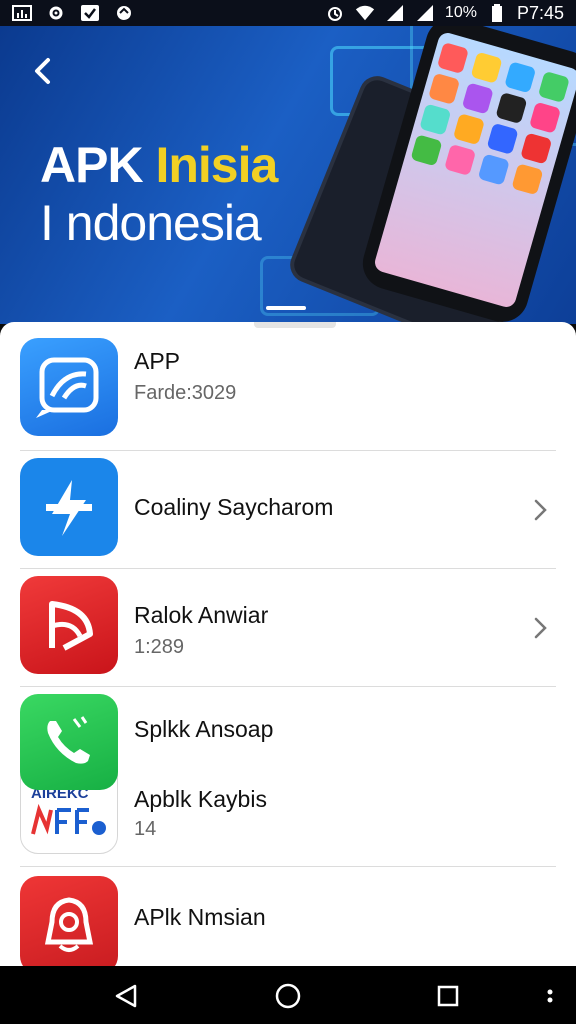 The height and width of the screenshot is (1024, 576). I want to click on phone-icon, so click(69, 742).